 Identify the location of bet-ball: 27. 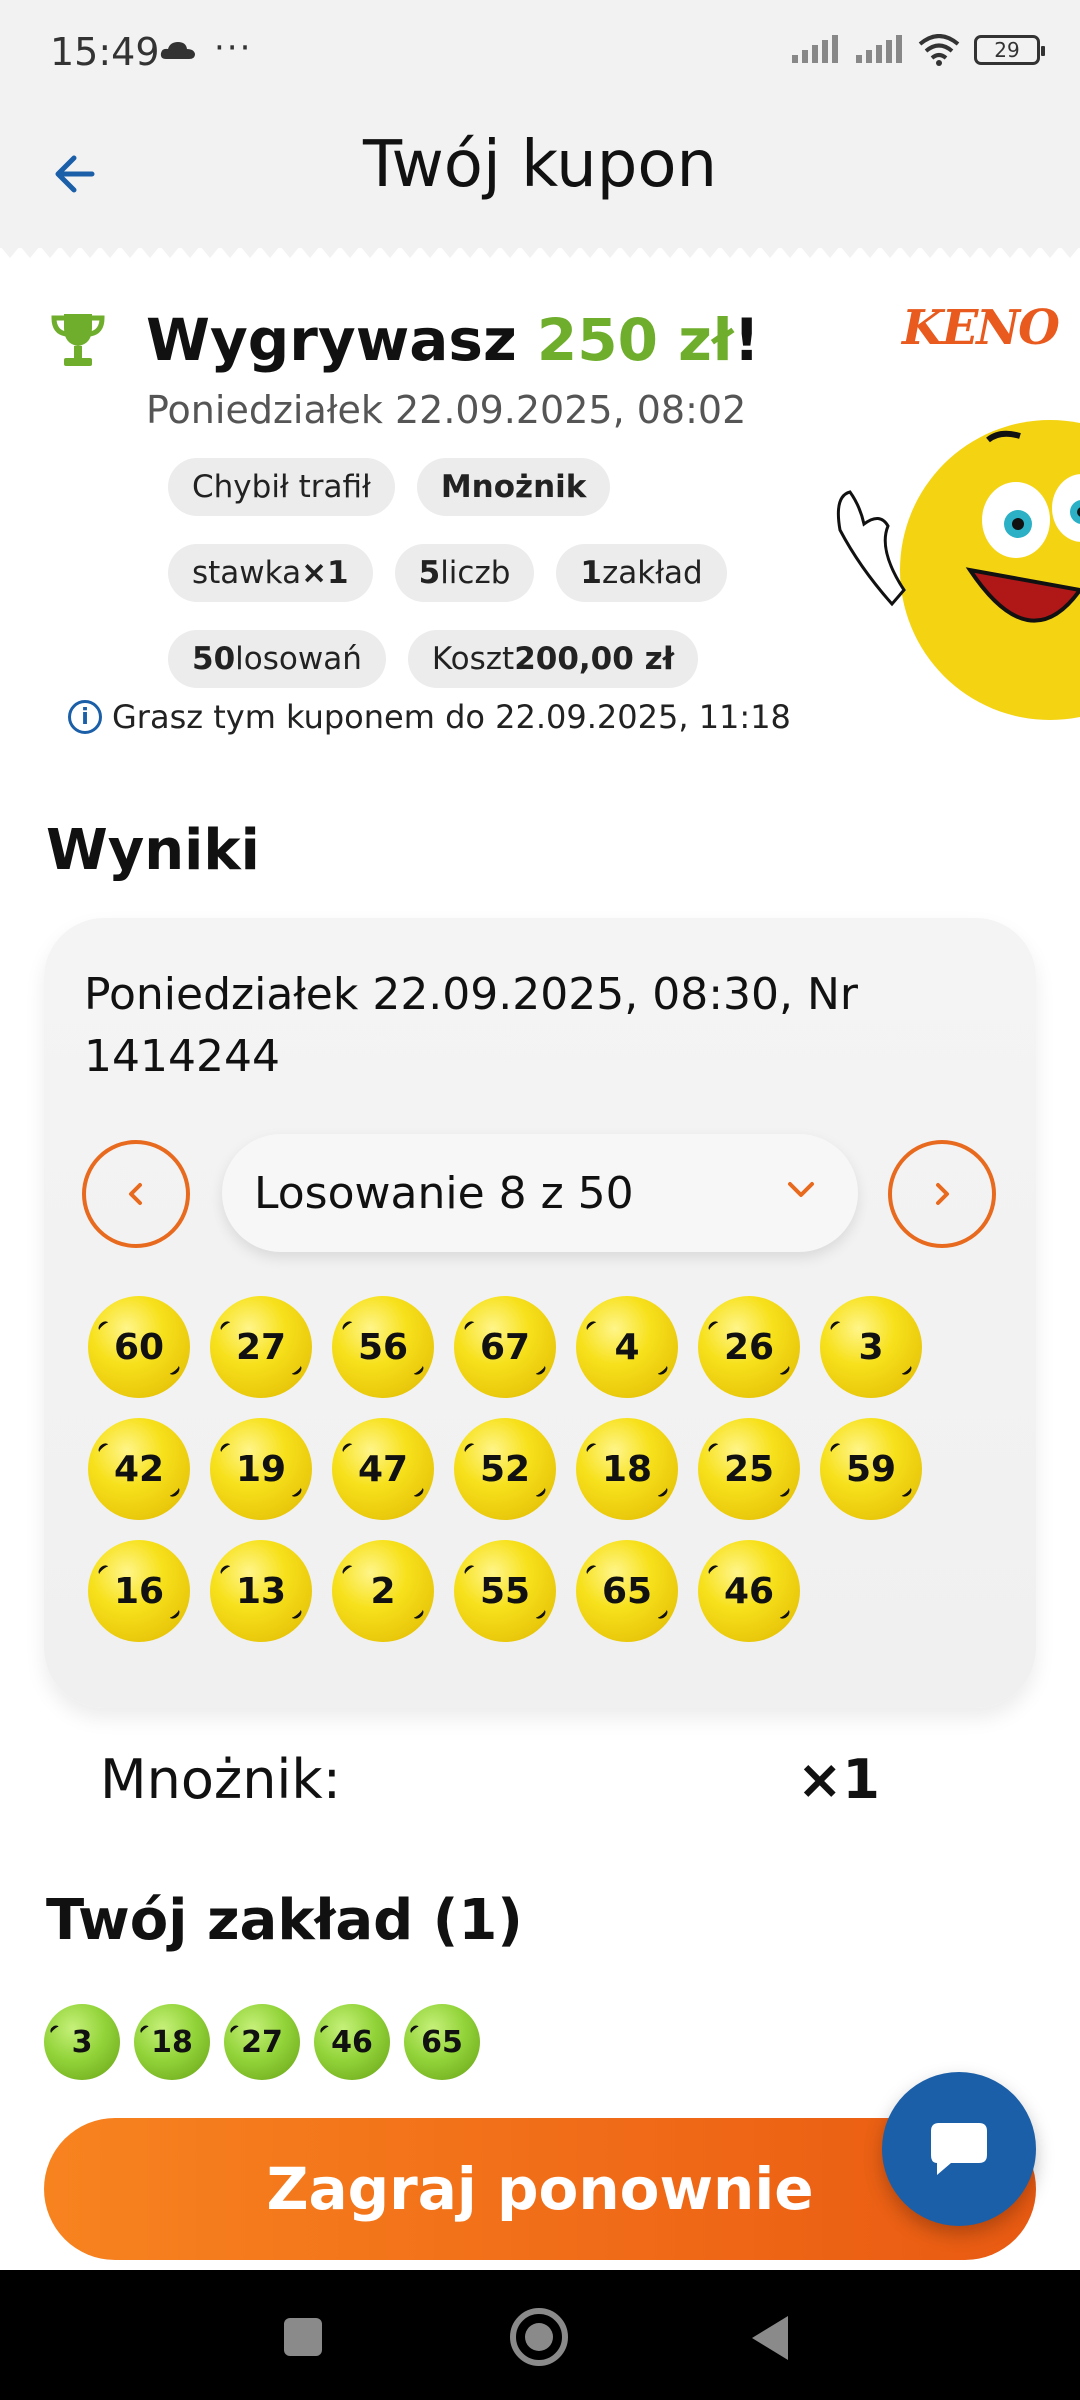
(262, 2042).